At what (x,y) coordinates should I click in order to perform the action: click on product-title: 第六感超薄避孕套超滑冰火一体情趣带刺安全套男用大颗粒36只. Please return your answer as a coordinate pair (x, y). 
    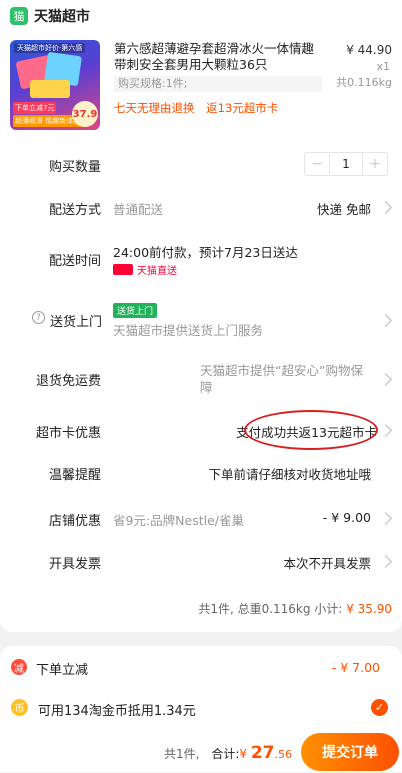
    Looking at the image, I should click on (219, 57).